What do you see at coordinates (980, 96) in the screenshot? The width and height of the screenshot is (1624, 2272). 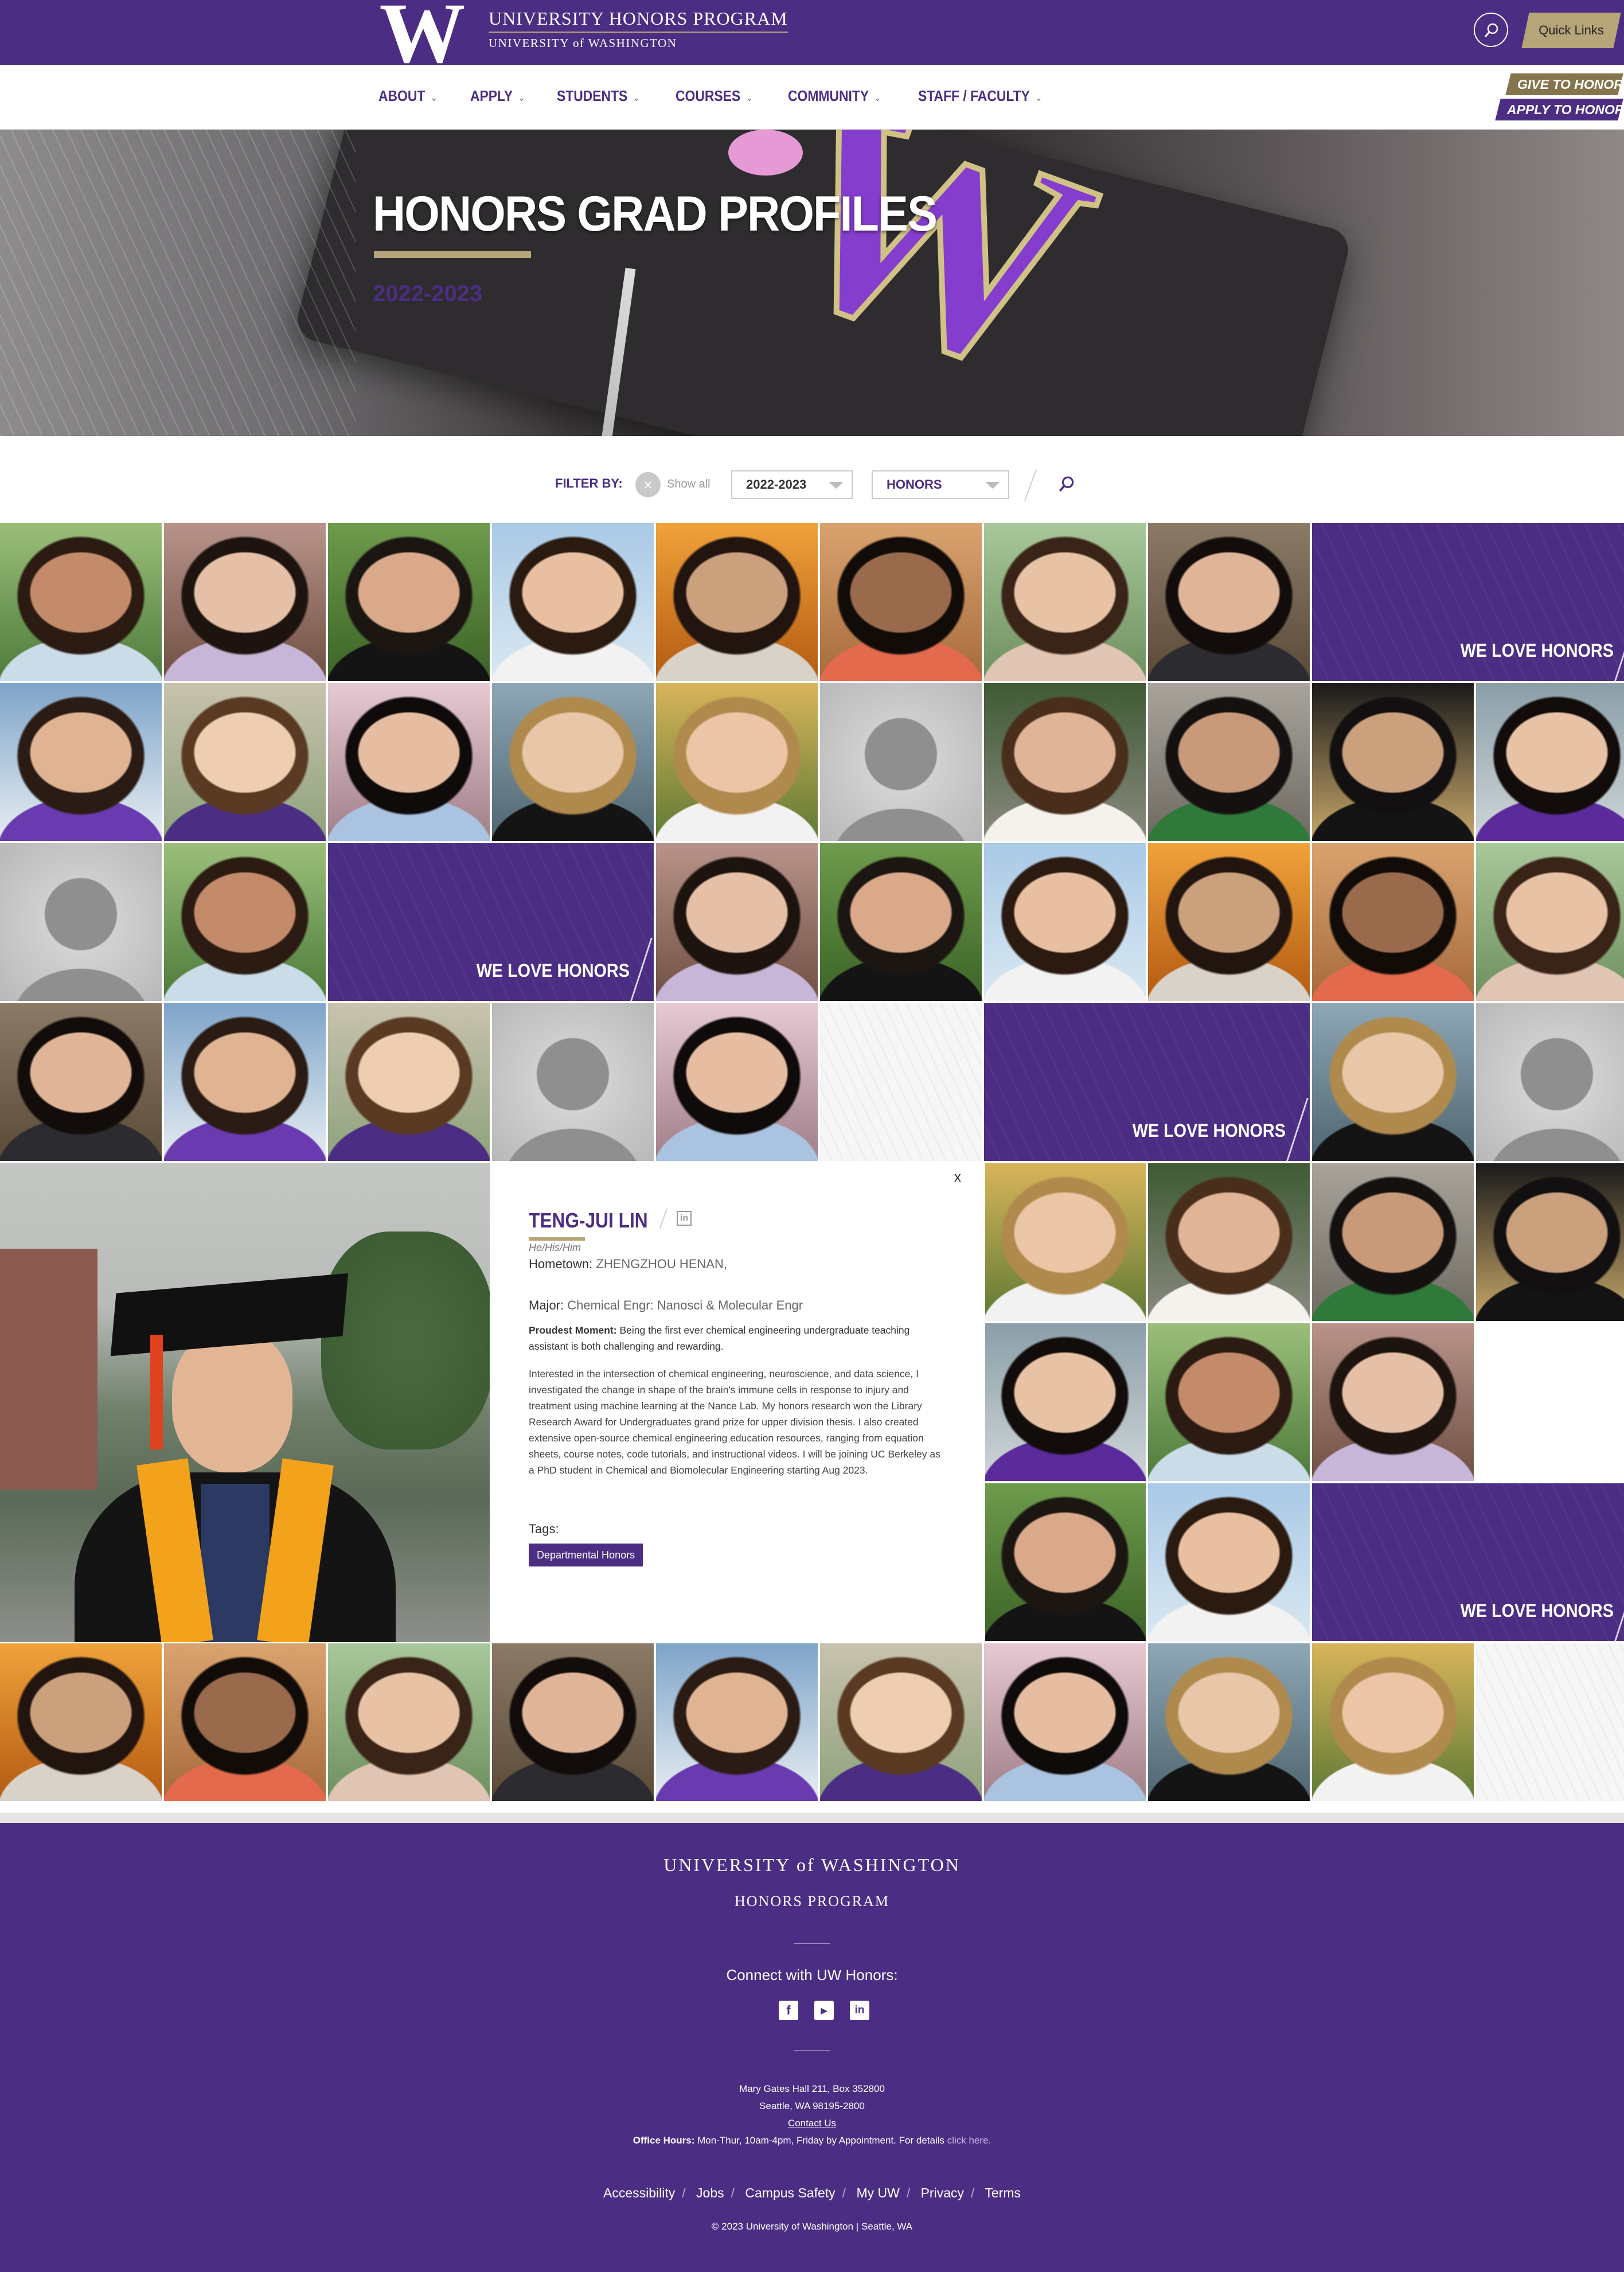 I see `nav-item-staff-faculty: STAFF / FACULTY ⌄` at bounding box center [980, 96].